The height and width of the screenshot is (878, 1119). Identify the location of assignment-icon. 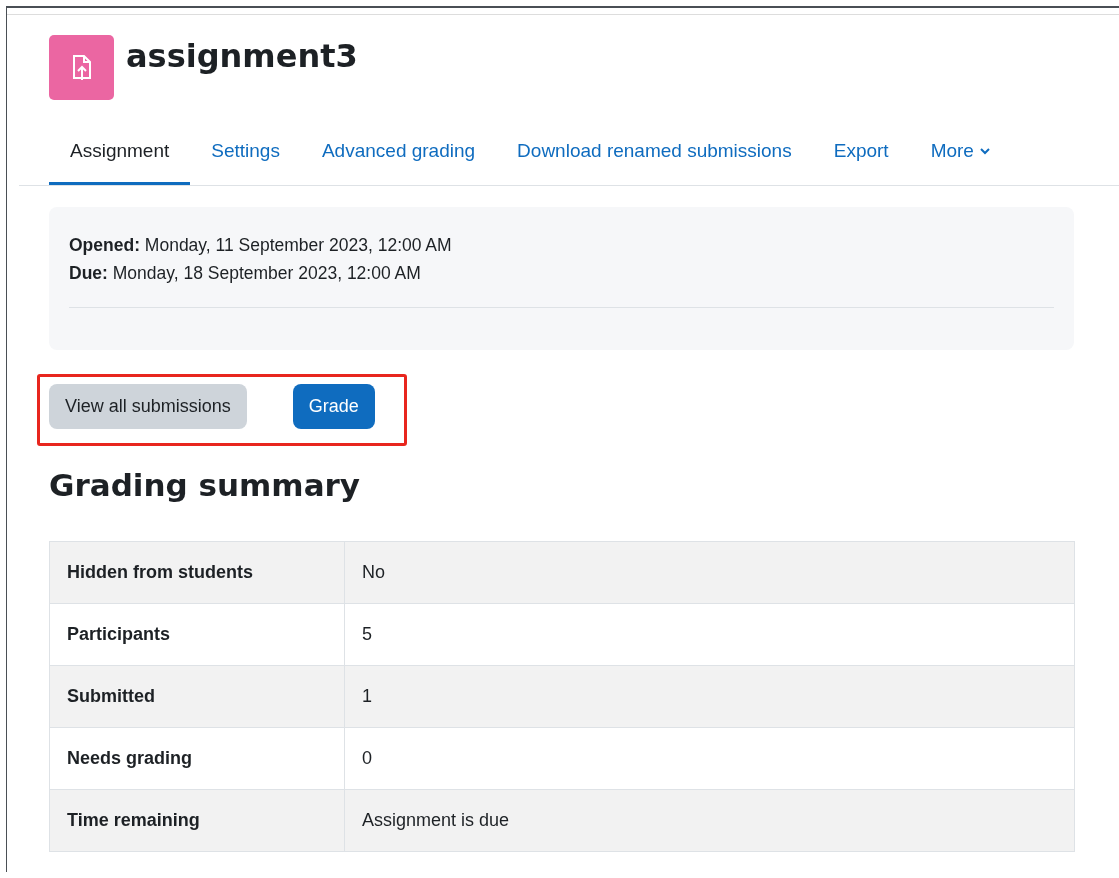
(81, 67).